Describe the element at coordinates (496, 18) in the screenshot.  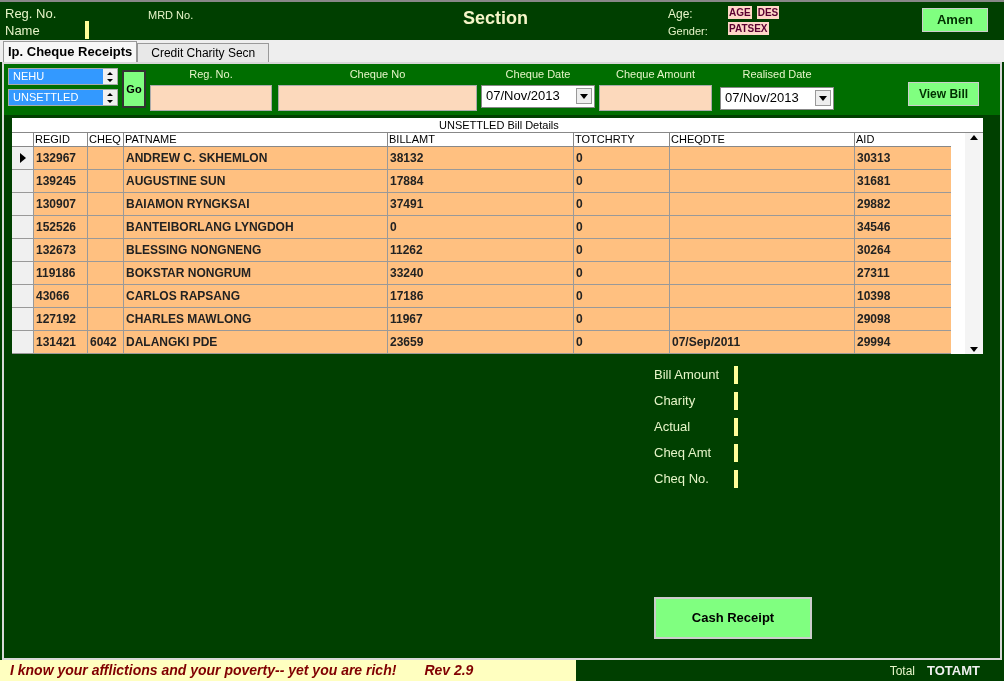
I see `section-title: Section` at that location.